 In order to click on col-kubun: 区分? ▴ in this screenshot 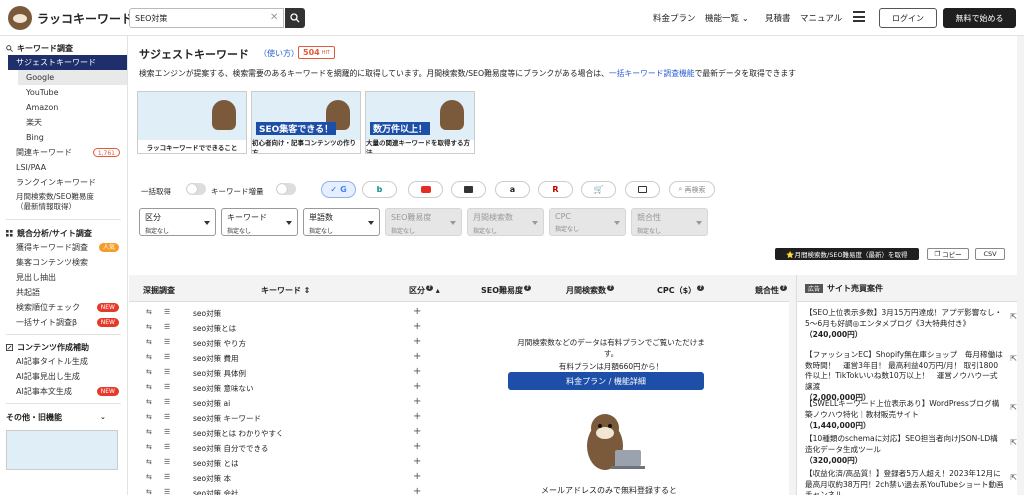, I will do `click(424, 290)`.